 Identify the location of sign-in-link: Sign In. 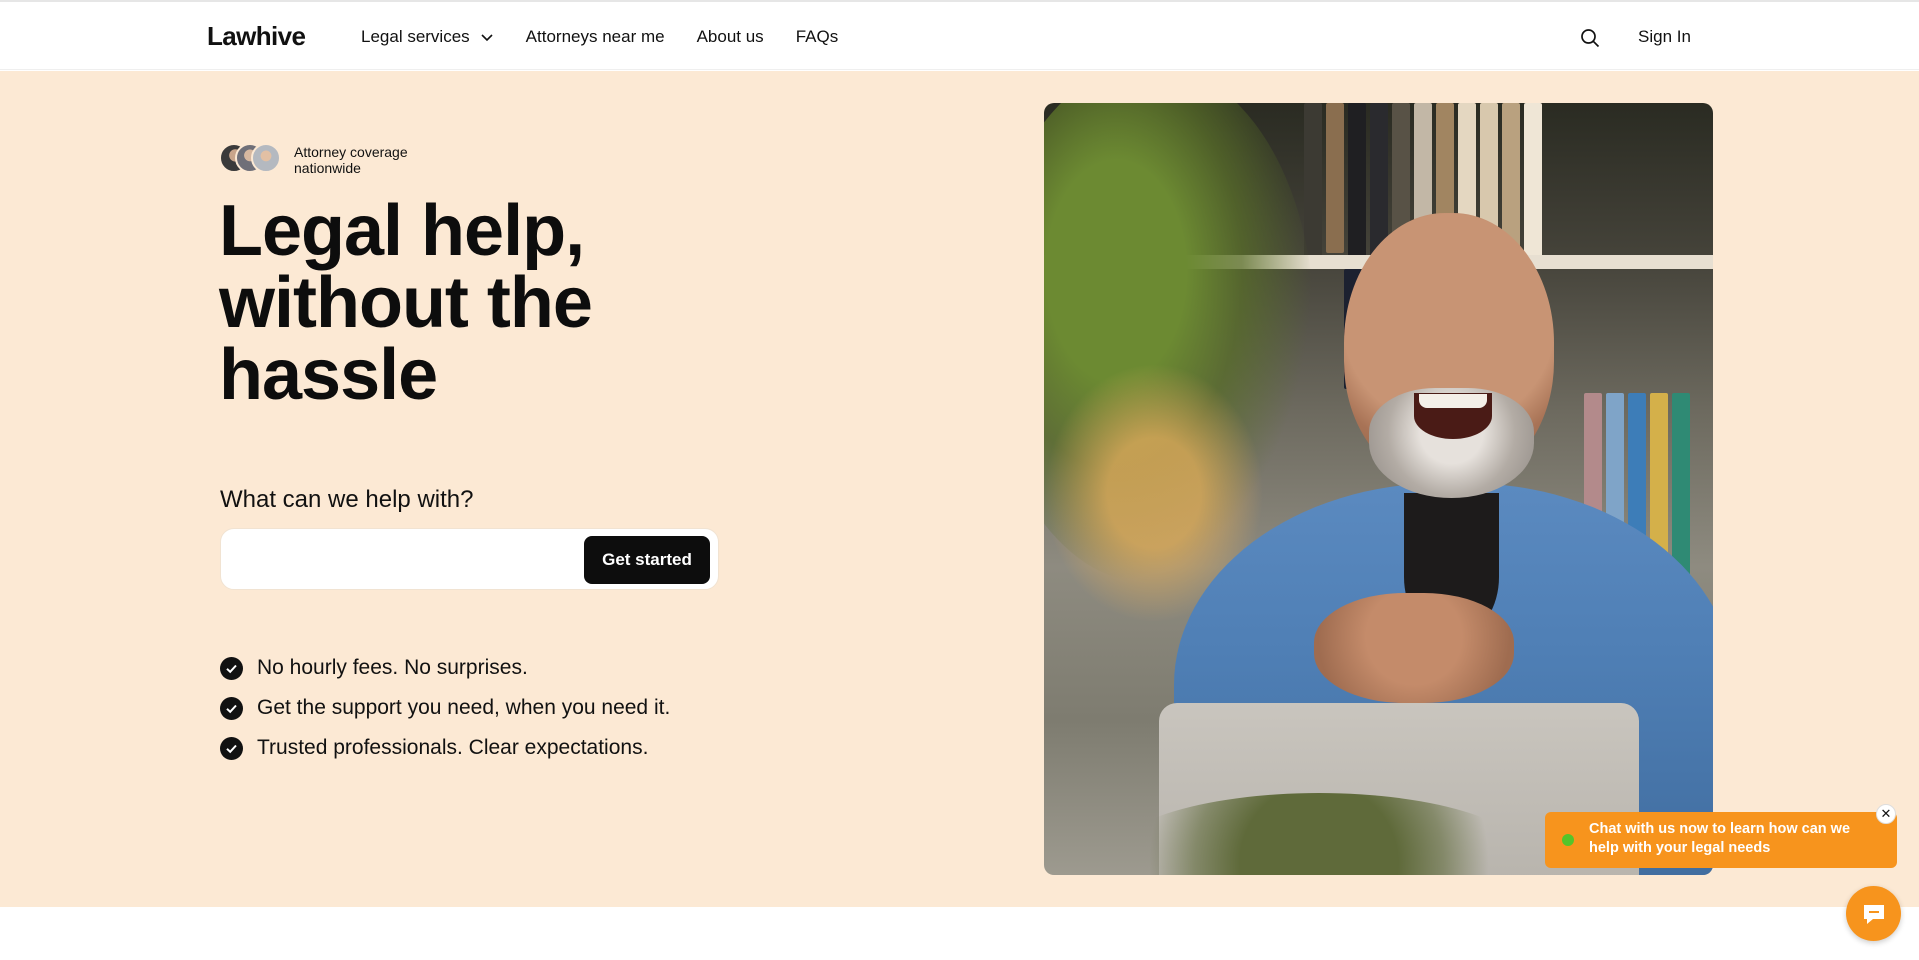
(1664, 37).